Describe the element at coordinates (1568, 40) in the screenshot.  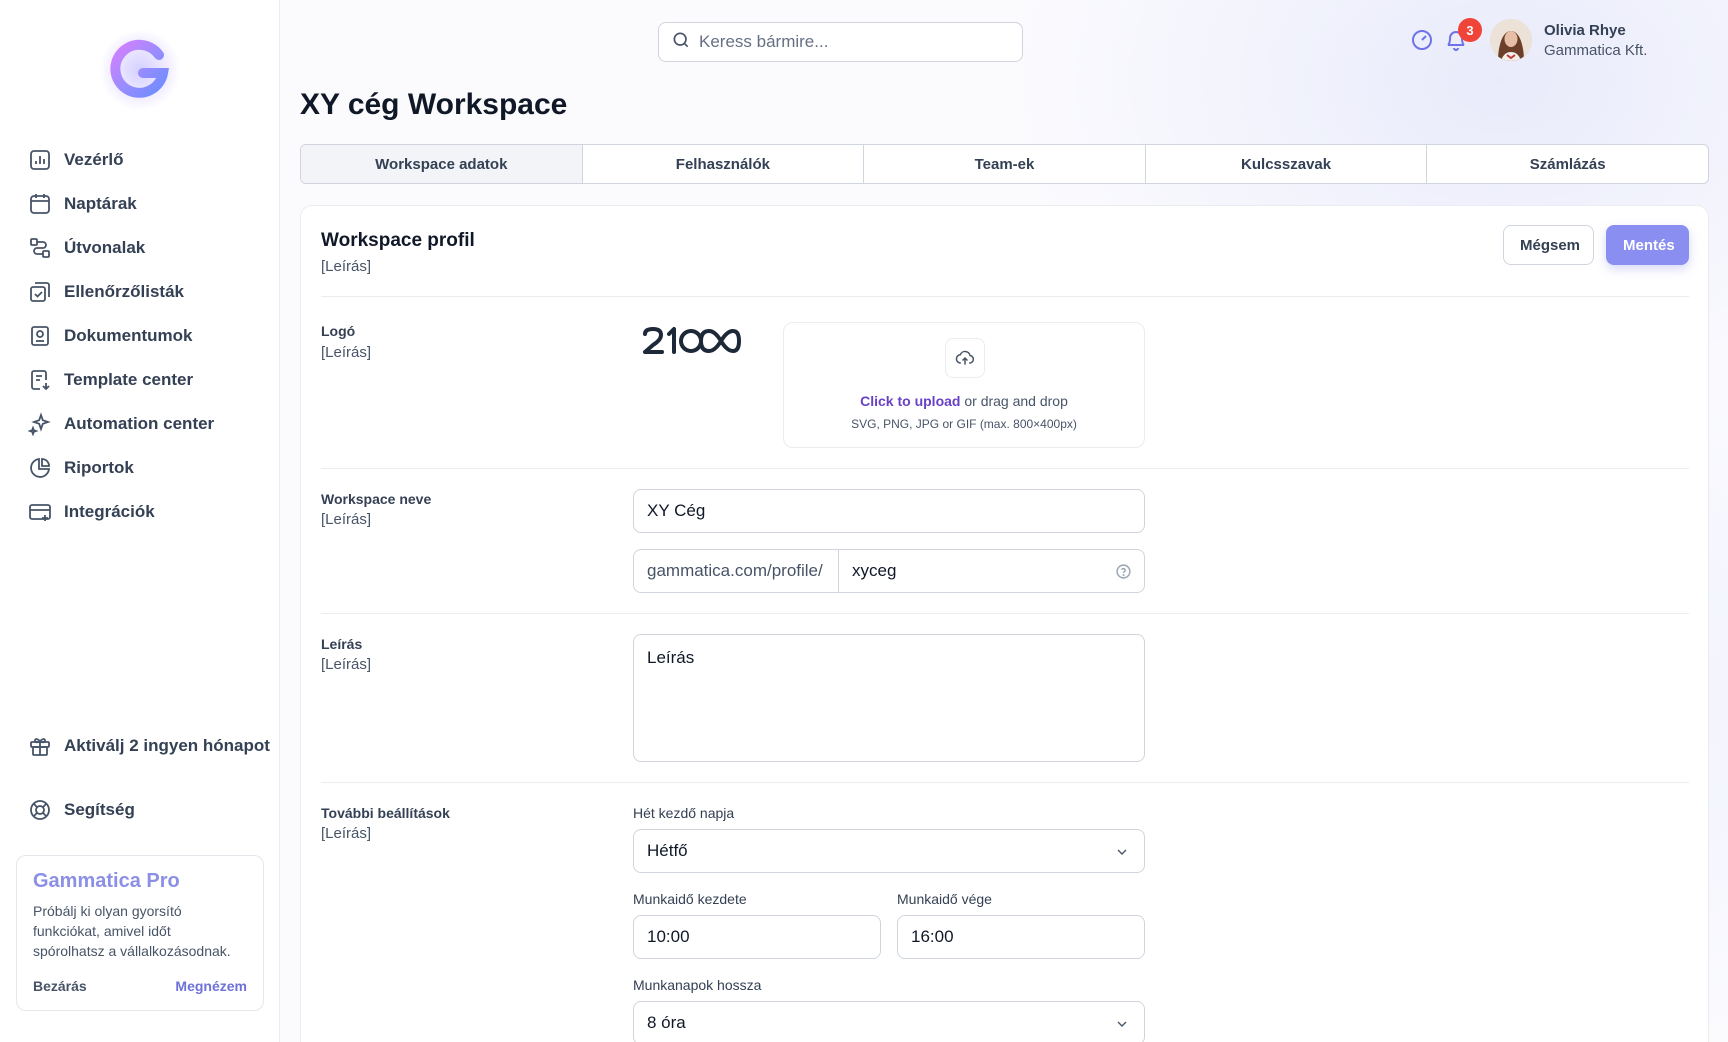
I see `user-menu: Olivia Rhye Gammatica Kft.` at that location.